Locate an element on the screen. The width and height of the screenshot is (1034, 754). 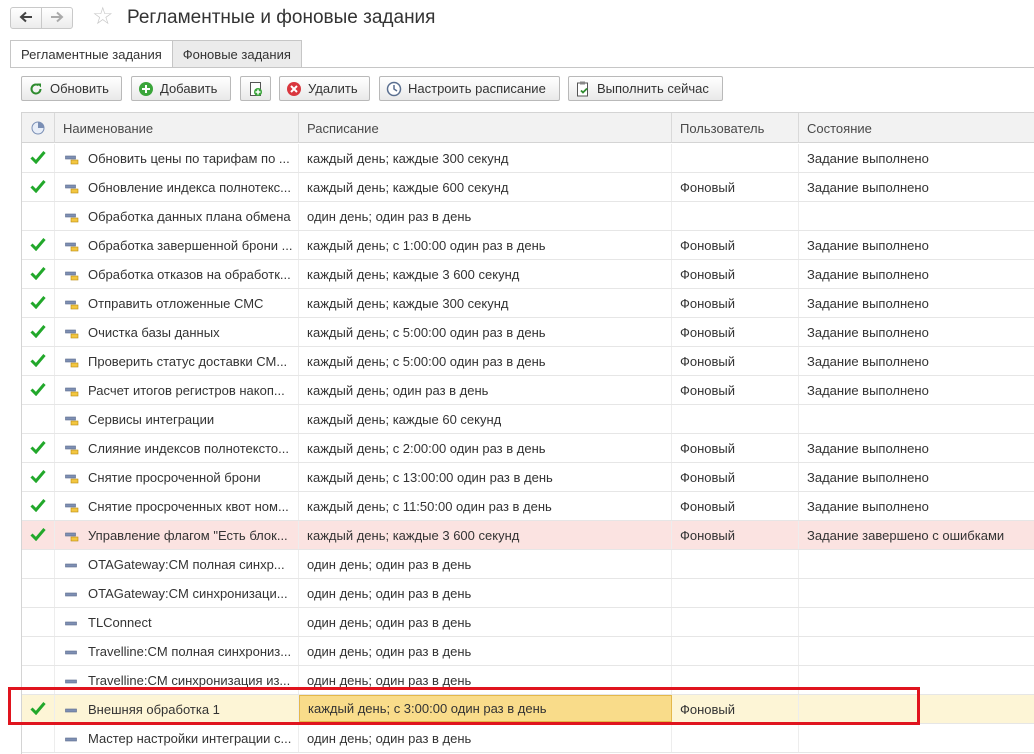
add-button: Добавить is located at coordinates (181, 88).